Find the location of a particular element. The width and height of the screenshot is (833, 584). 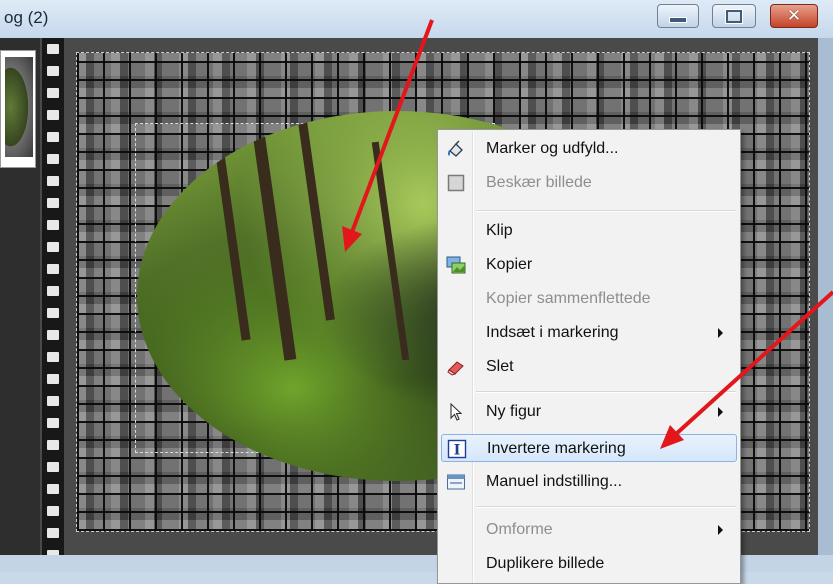

maximize-button is located at coordinates (734, 16).